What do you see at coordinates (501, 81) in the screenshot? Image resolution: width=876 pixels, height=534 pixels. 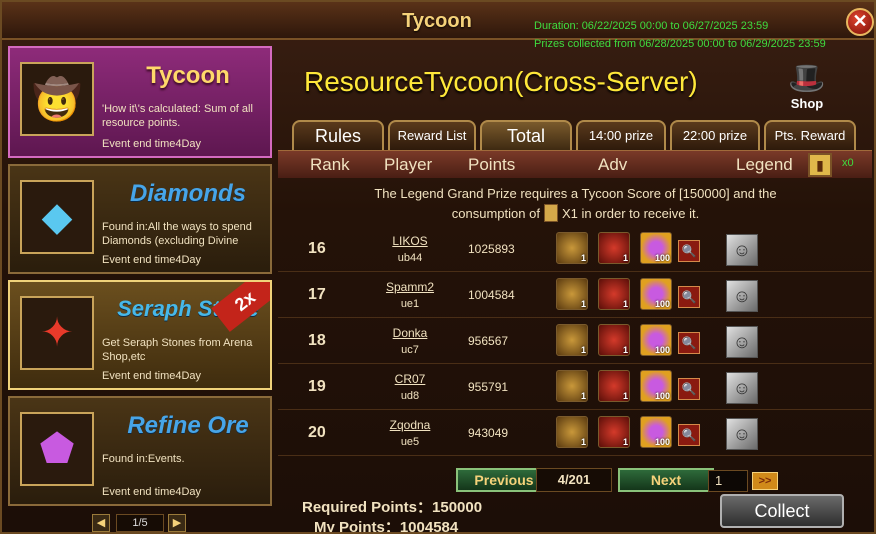 I see `page-title: ResourceTycoon(Cross-Server)` at bounding box center [501, 81].